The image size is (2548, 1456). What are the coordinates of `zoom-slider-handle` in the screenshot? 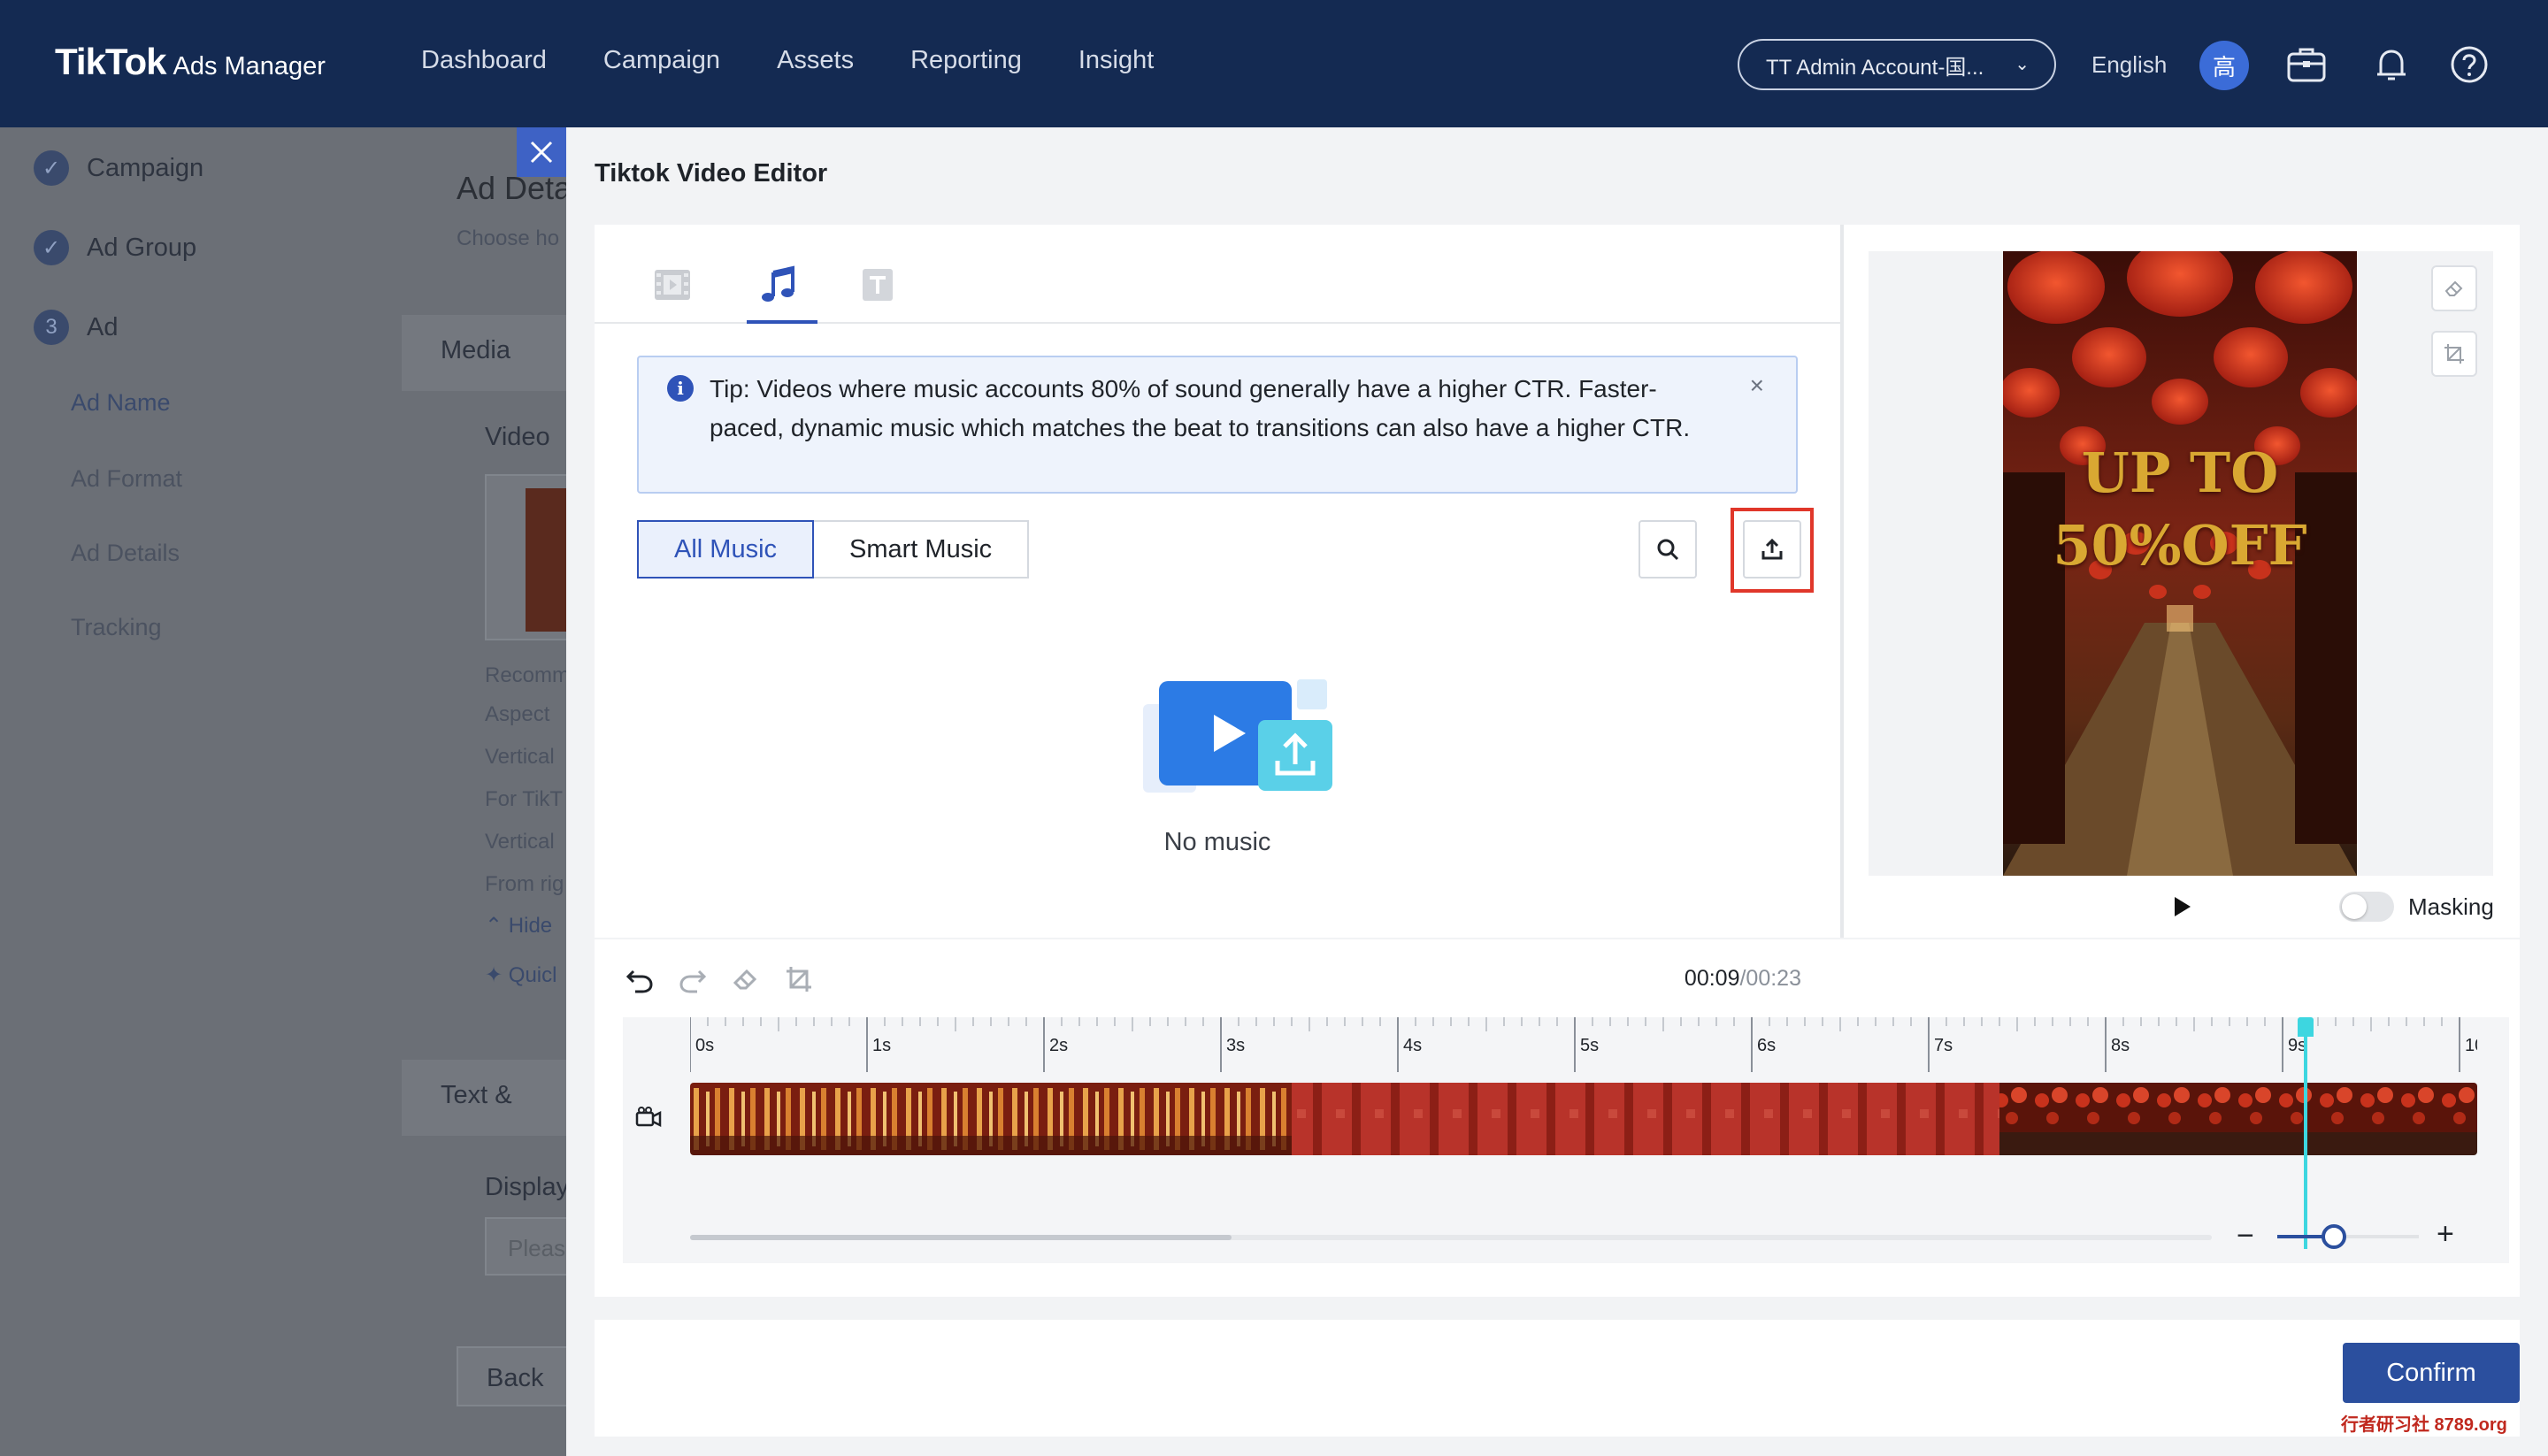 It's located at (2334, 1236).